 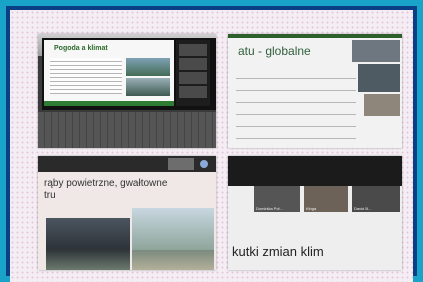 I want to click on slide-title: kutki zmian klim, so click(x=278, y=251).